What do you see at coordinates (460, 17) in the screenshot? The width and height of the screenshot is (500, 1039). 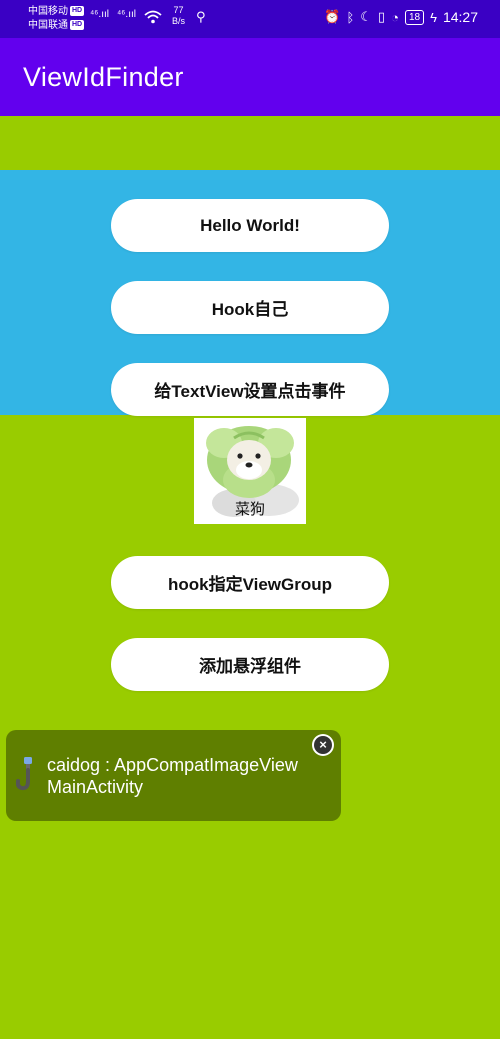 I see `clock: 14:27` at bounding box center [460, 17].